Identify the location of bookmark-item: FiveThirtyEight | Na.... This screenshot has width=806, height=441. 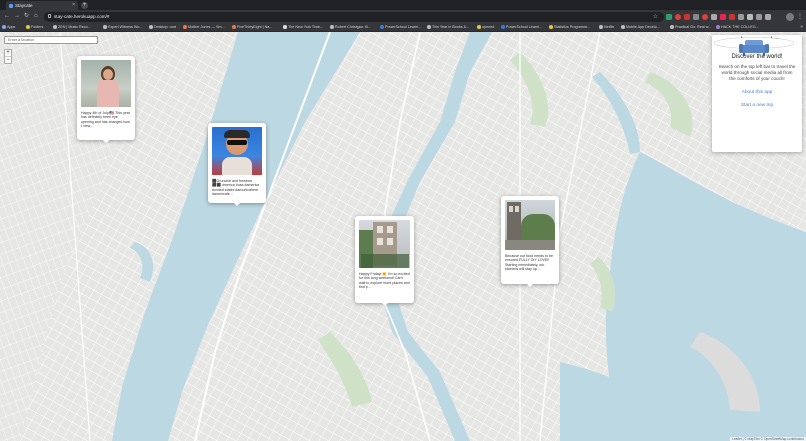
(252, 27).